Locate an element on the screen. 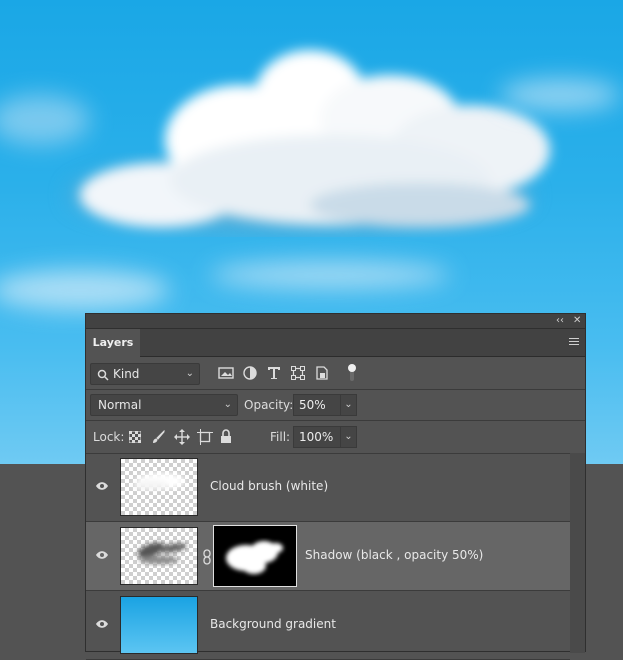 This screenshot has width=623, height=660. tab-layers: Layers is located at coordinates (113, 343).